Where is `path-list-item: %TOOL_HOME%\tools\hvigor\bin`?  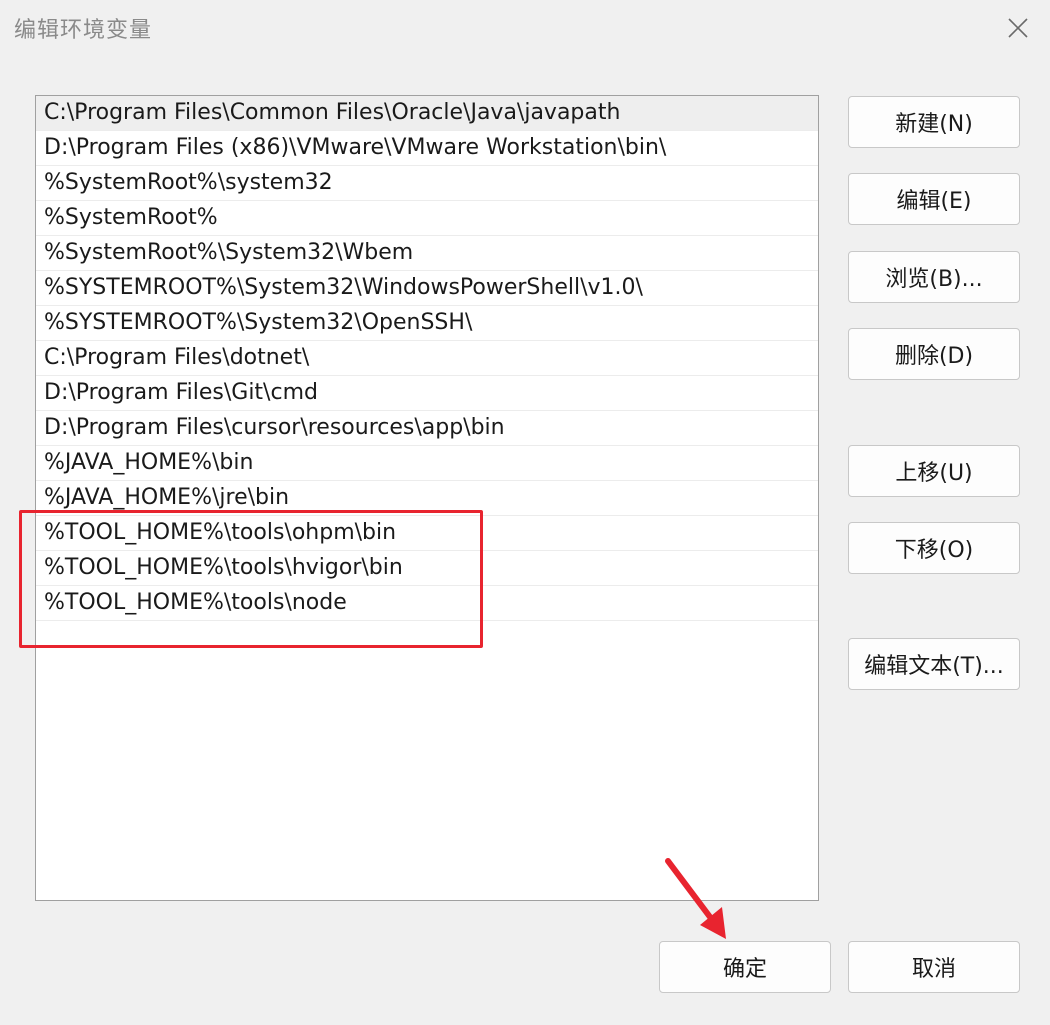 path-list-item: %TOOL_HOME%\tools\hvigor\bin is located at coordinates (427, 568).